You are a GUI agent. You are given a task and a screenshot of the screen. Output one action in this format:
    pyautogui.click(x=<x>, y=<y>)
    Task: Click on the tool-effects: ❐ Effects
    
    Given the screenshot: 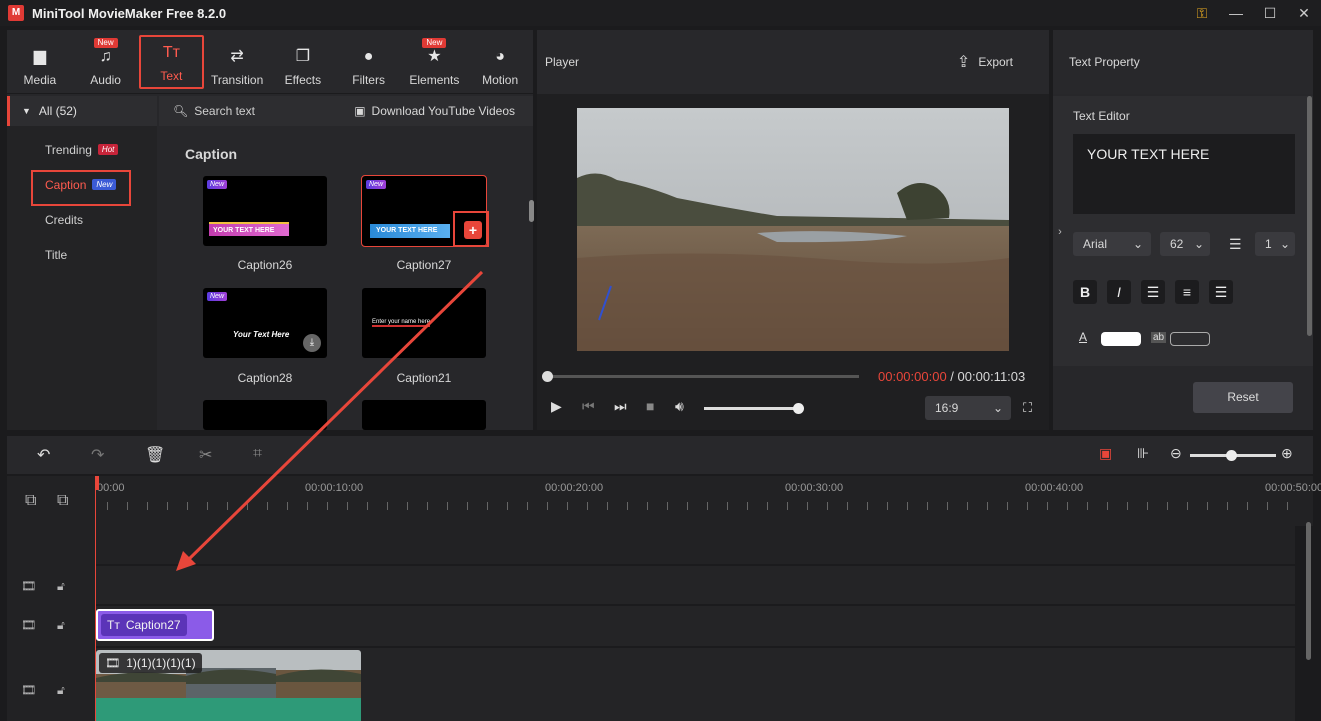 What is the action you would take?
    pyautogui.click(x=303, y=65)
    